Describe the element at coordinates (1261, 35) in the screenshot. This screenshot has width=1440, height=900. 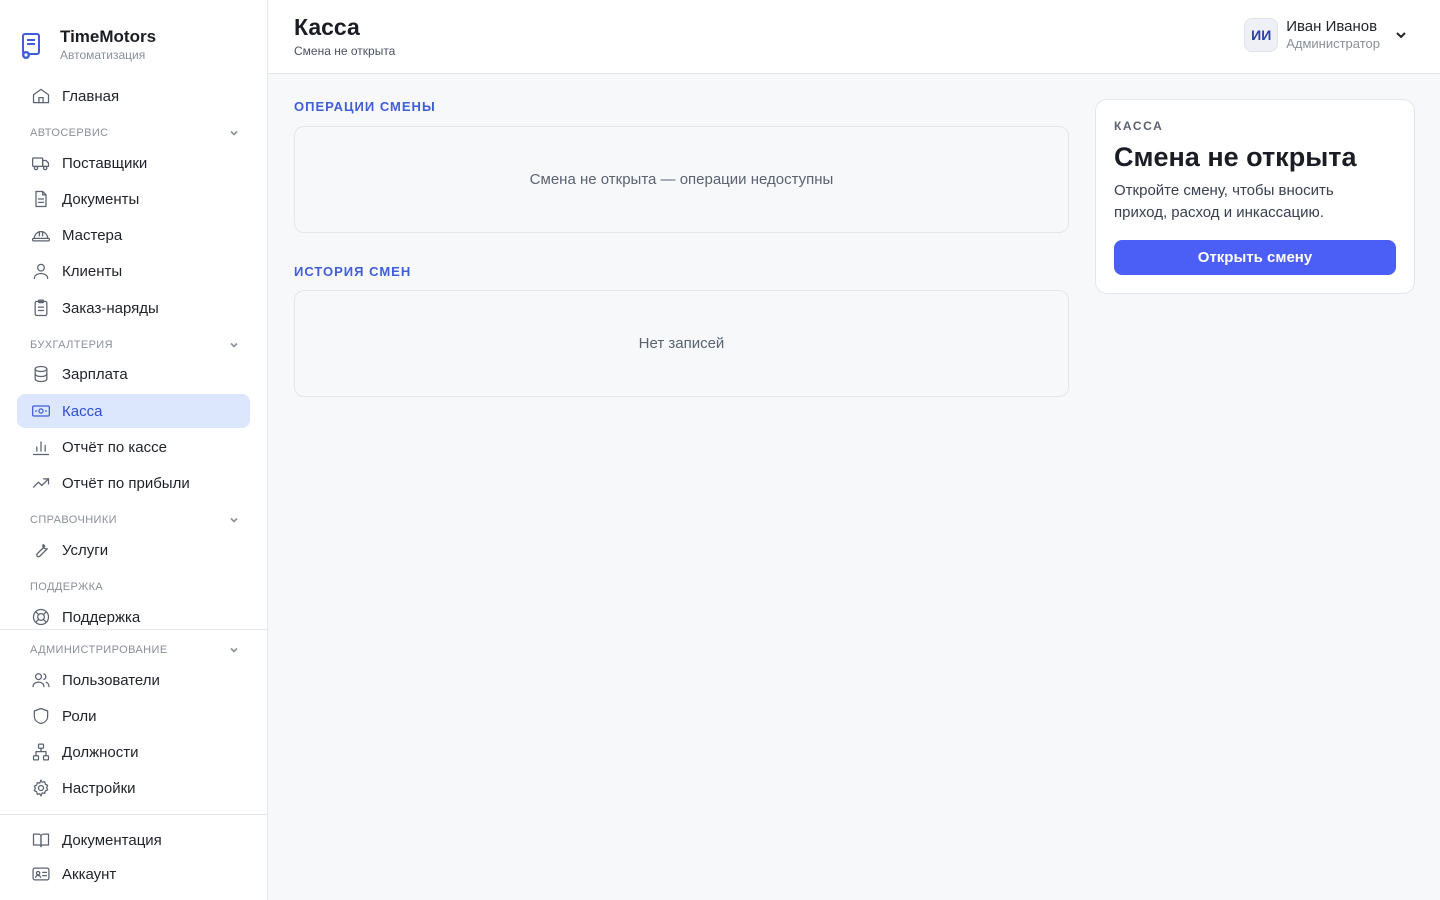
I see `avatar: ИИ` at that location.